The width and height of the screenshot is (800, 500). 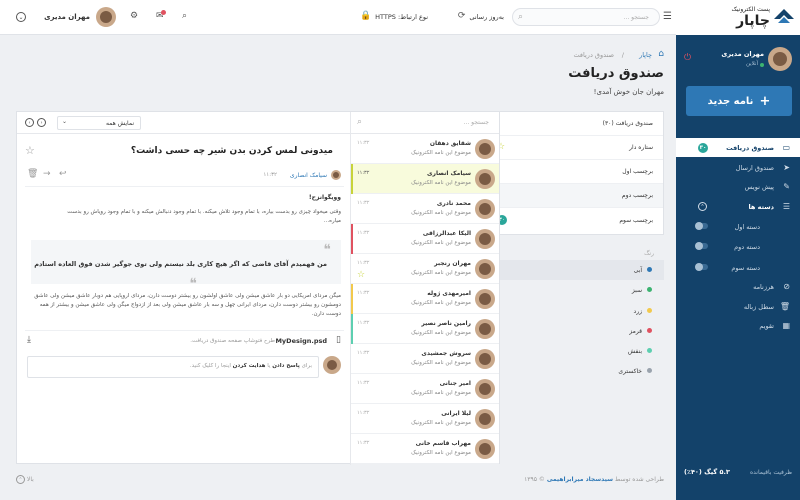 I want to click on reply-avatar, so click(x=332, y=365).